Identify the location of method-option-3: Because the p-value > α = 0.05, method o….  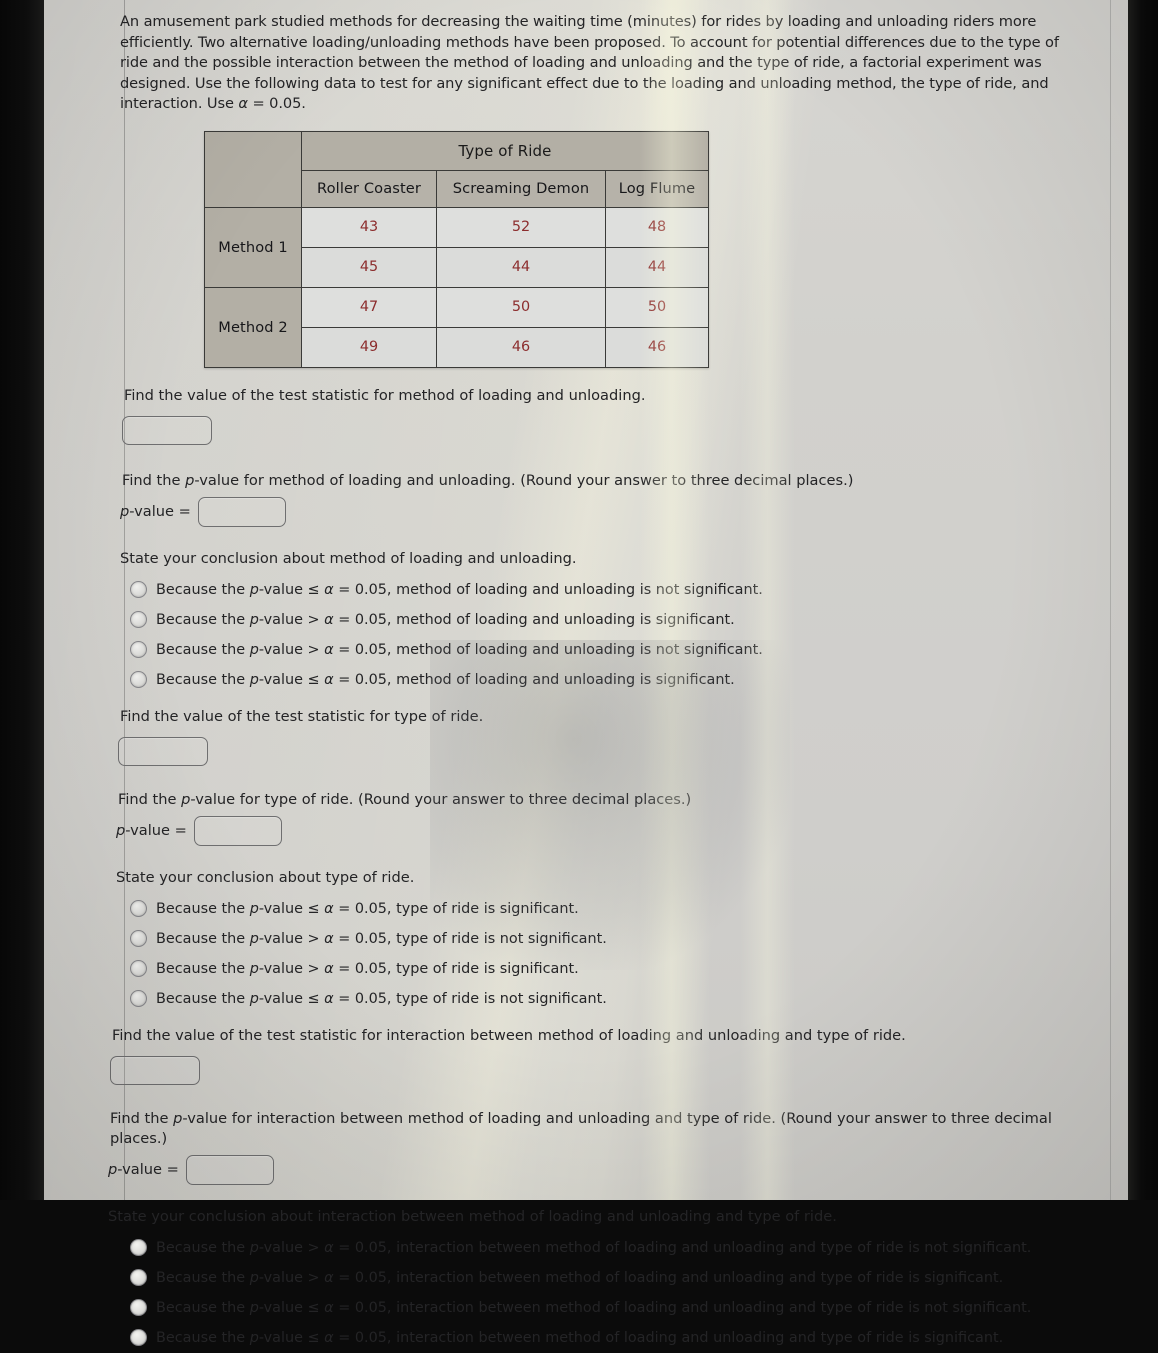
(619, 650).